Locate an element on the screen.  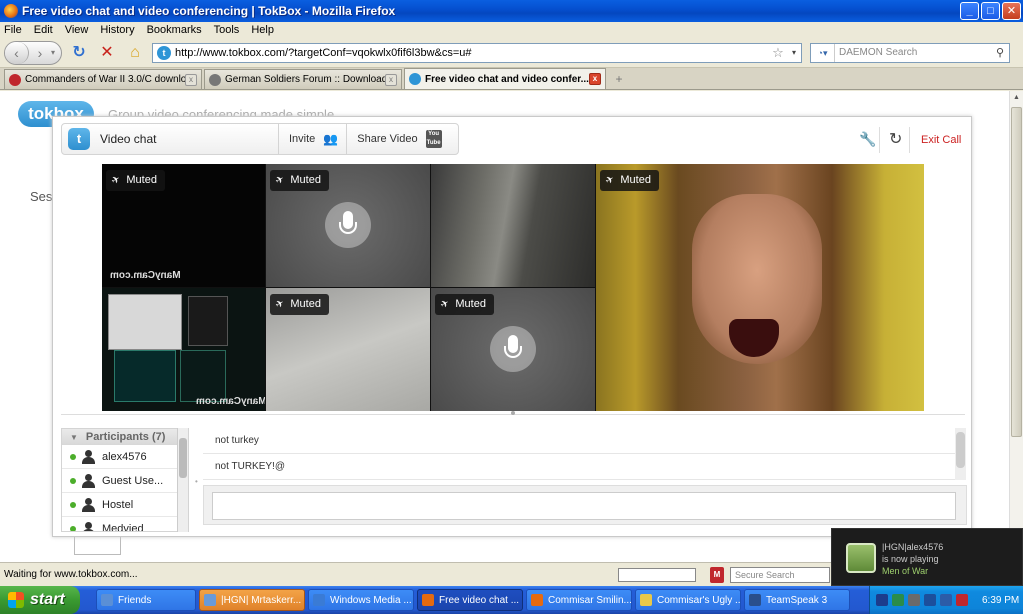
video-tile: ✈ Muted ManyCam.com is located at coordinates (183, 225).